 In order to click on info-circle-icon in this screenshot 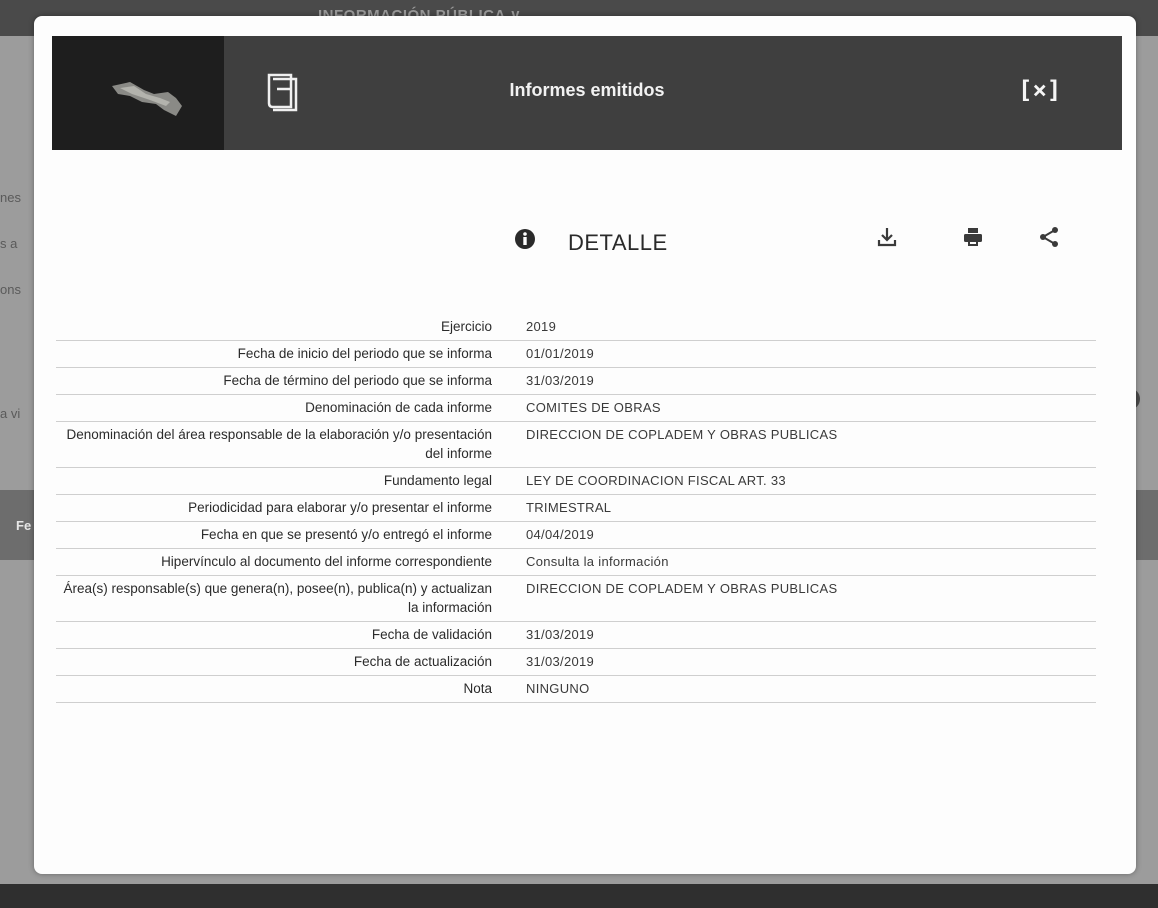, I will do `click(525, 239)`.